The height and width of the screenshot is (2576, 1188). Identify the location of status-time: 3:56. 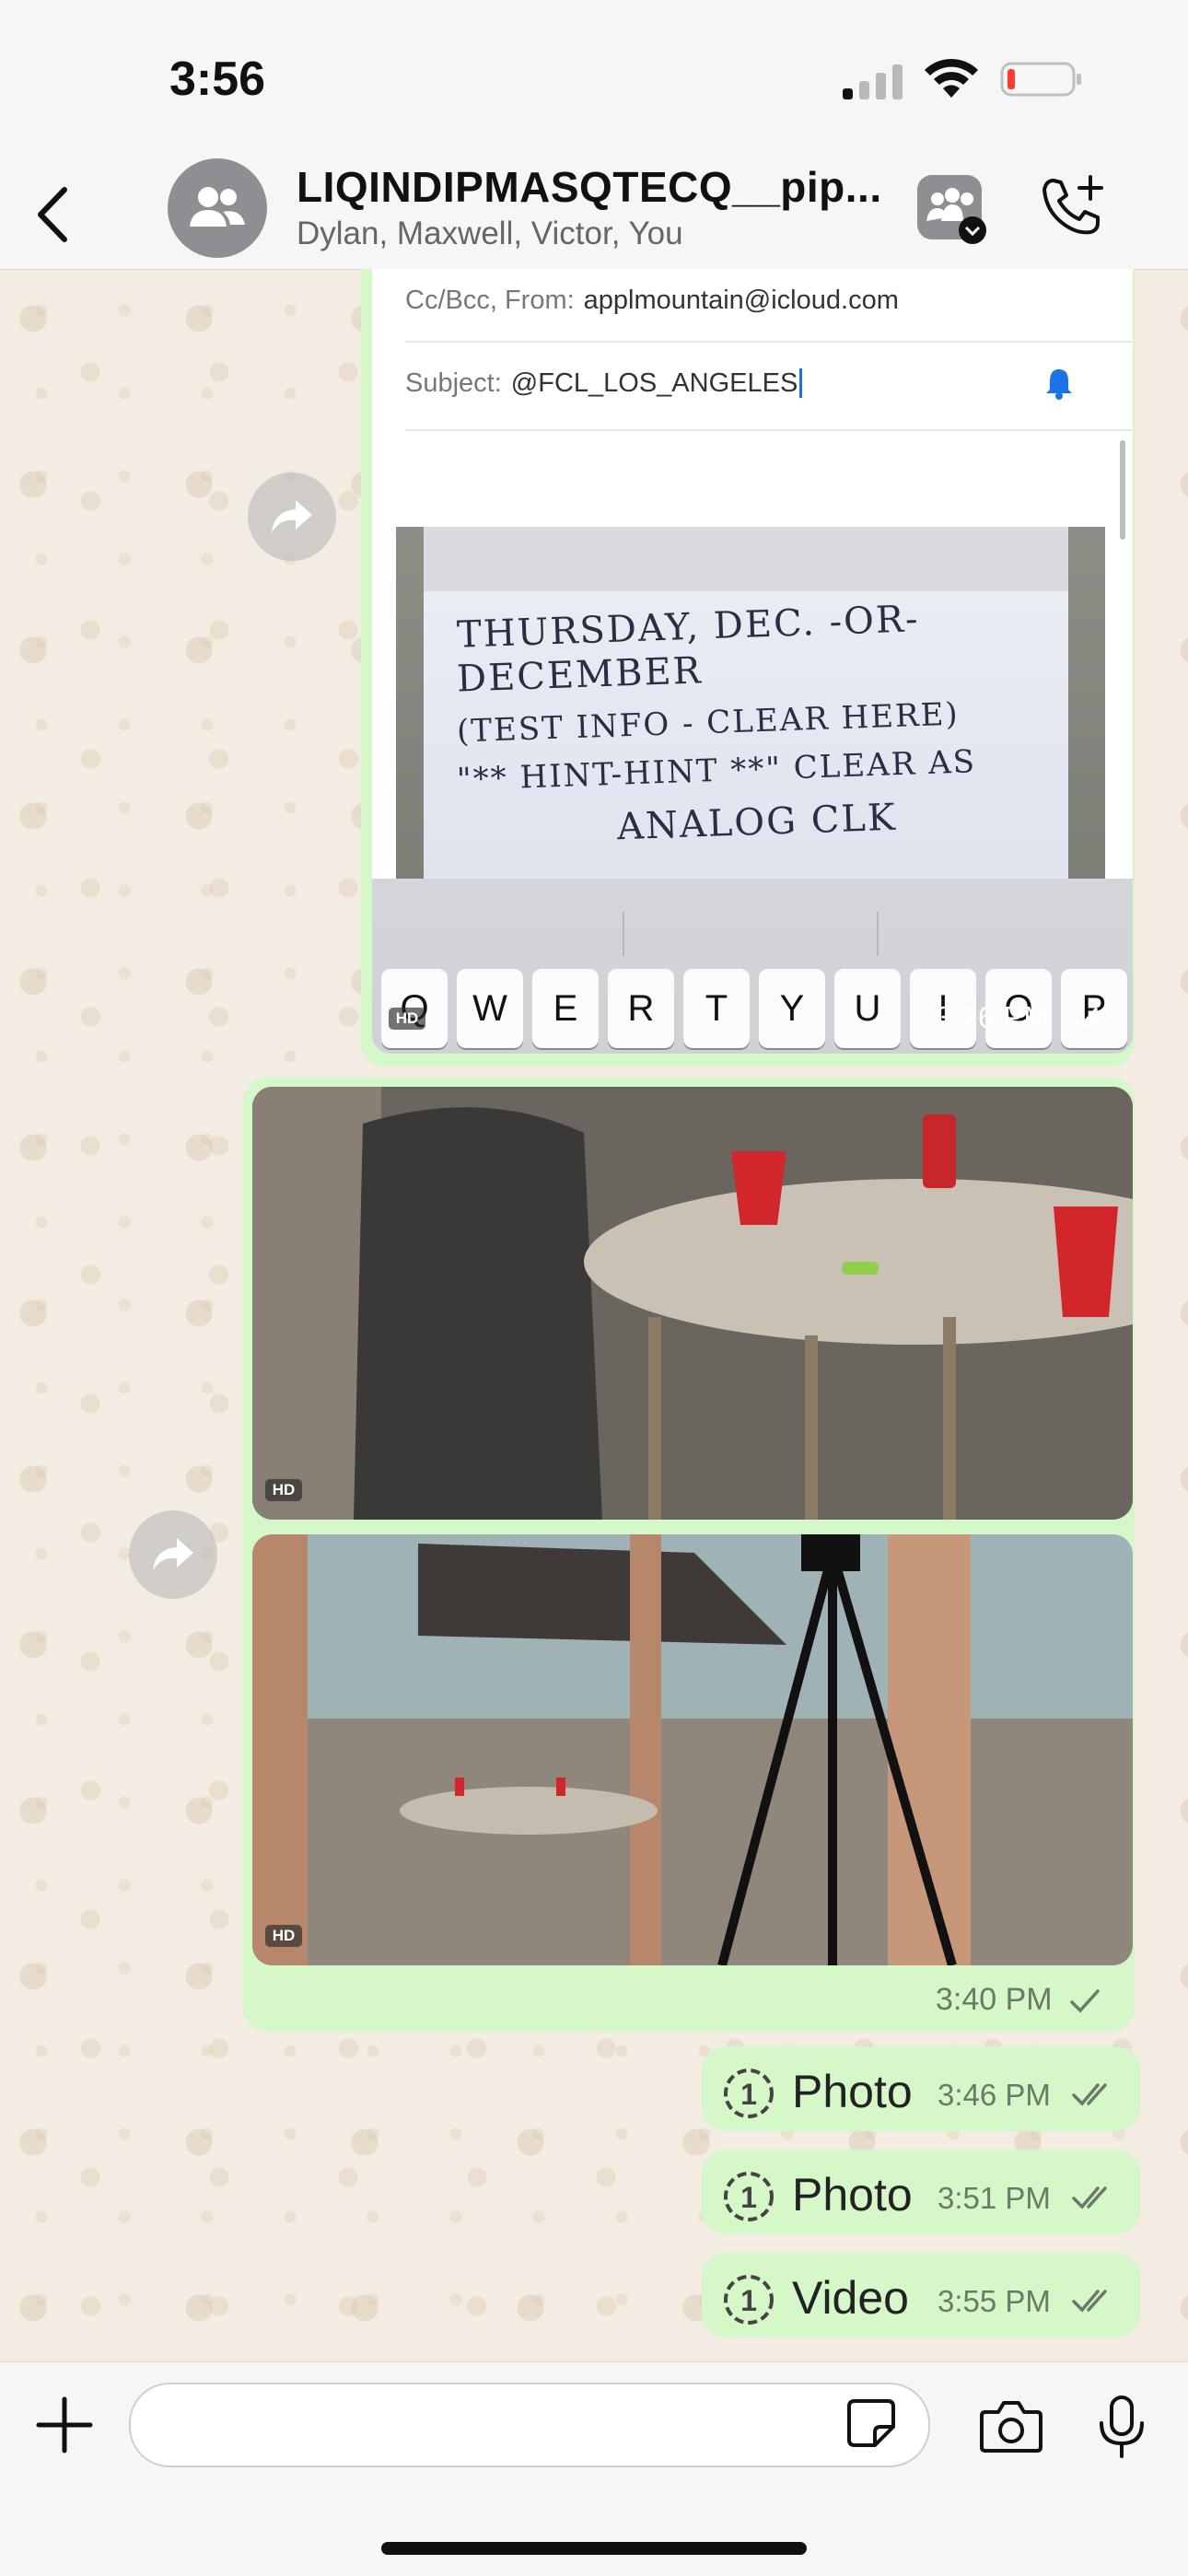
(218, 79).